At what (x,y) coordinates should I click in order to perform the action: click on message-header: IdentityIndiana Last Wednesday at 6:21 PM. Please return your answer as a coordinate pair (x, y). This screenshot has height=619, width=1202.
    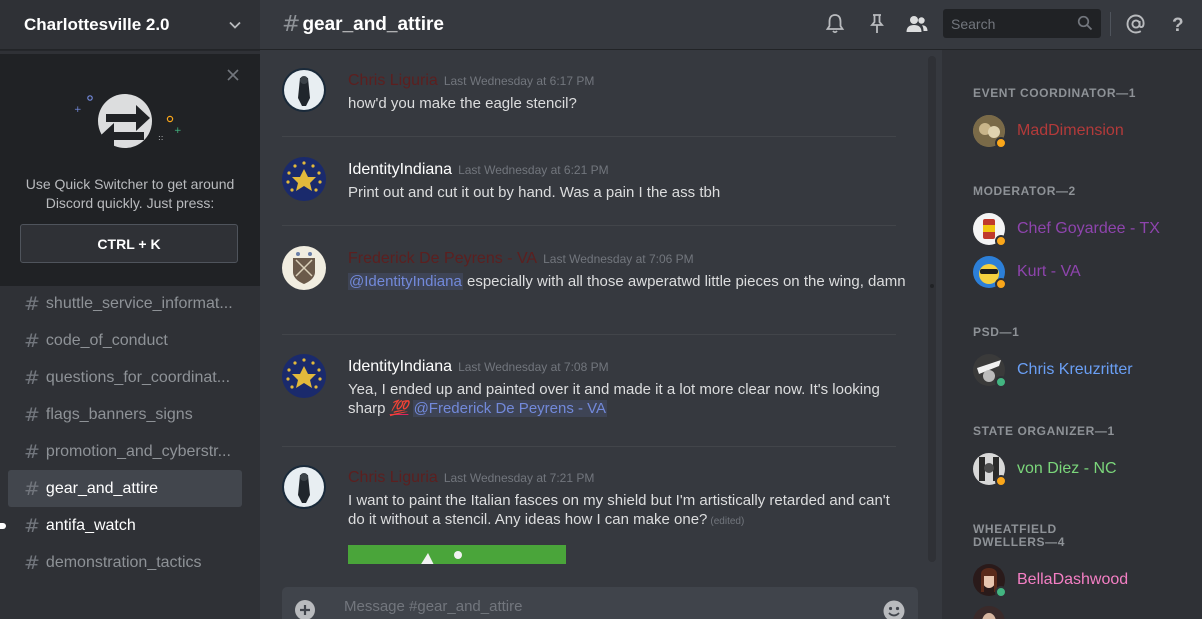
    Looking at the image, I should click on (478, 170).